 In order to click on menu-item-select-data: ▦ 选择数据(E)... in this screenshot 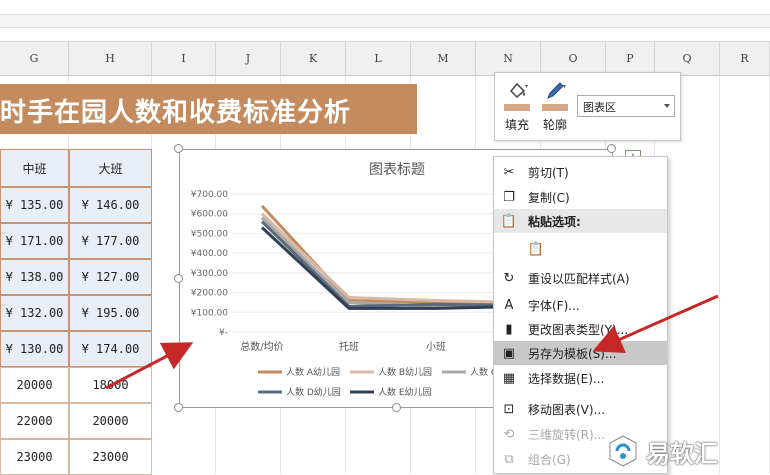, I will do `click(580, 378)`.